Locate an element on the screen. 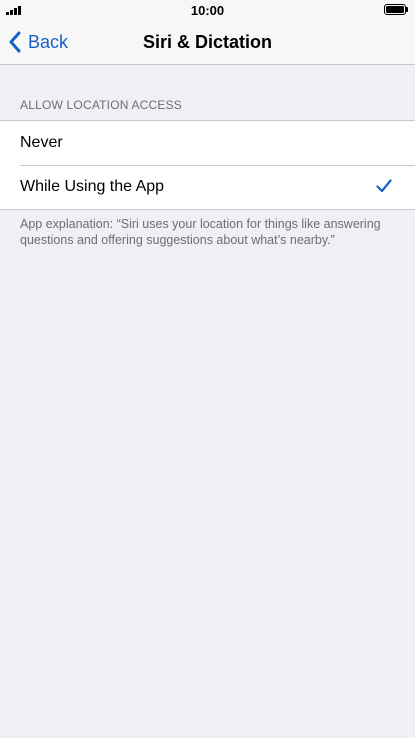 The height and width of the screenshot is (738, 415). status-bar: 10:00 is located at coordinates (207, 10).